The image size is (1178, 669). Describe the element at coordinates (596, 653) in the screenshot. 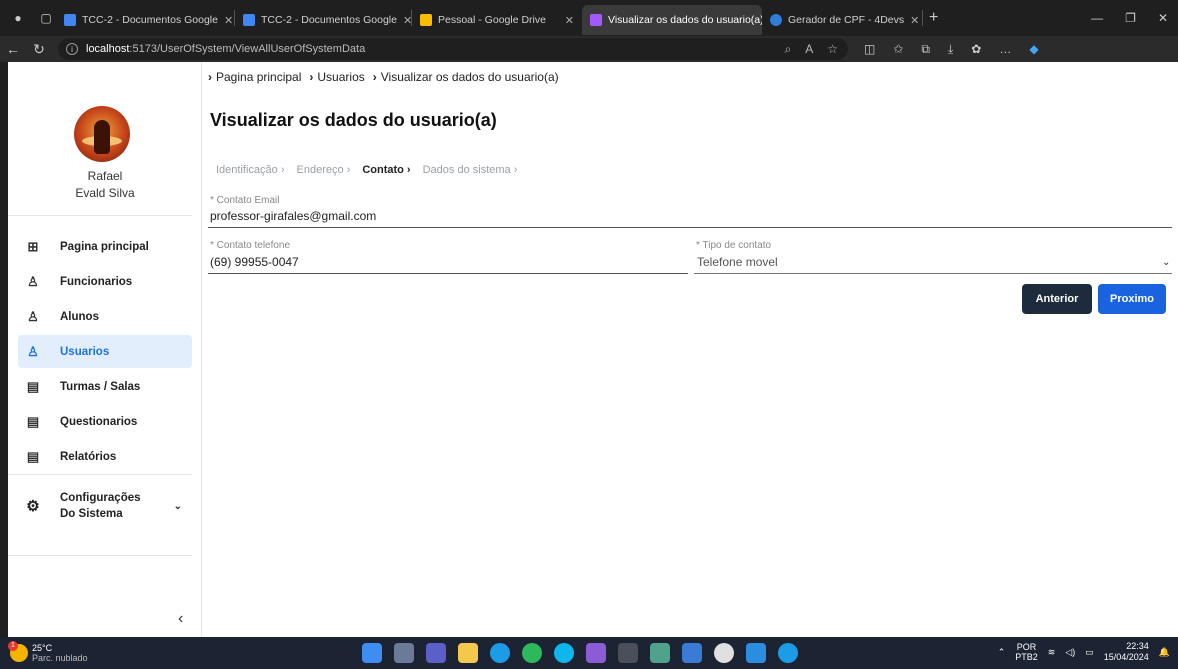

I see `visual-studio-icon` at that location.